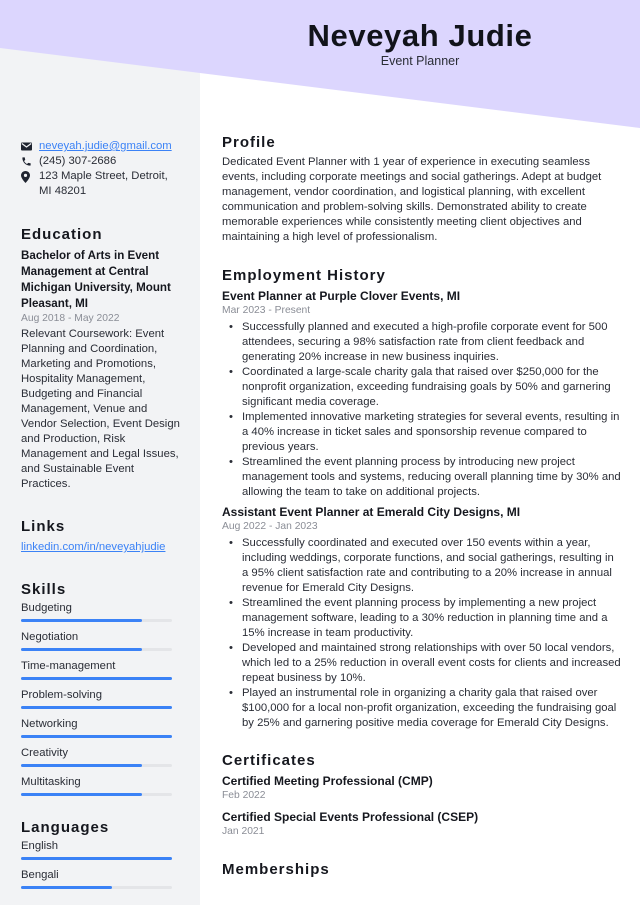  I want to click on skill-label: Budgeting, so click(46, 608).